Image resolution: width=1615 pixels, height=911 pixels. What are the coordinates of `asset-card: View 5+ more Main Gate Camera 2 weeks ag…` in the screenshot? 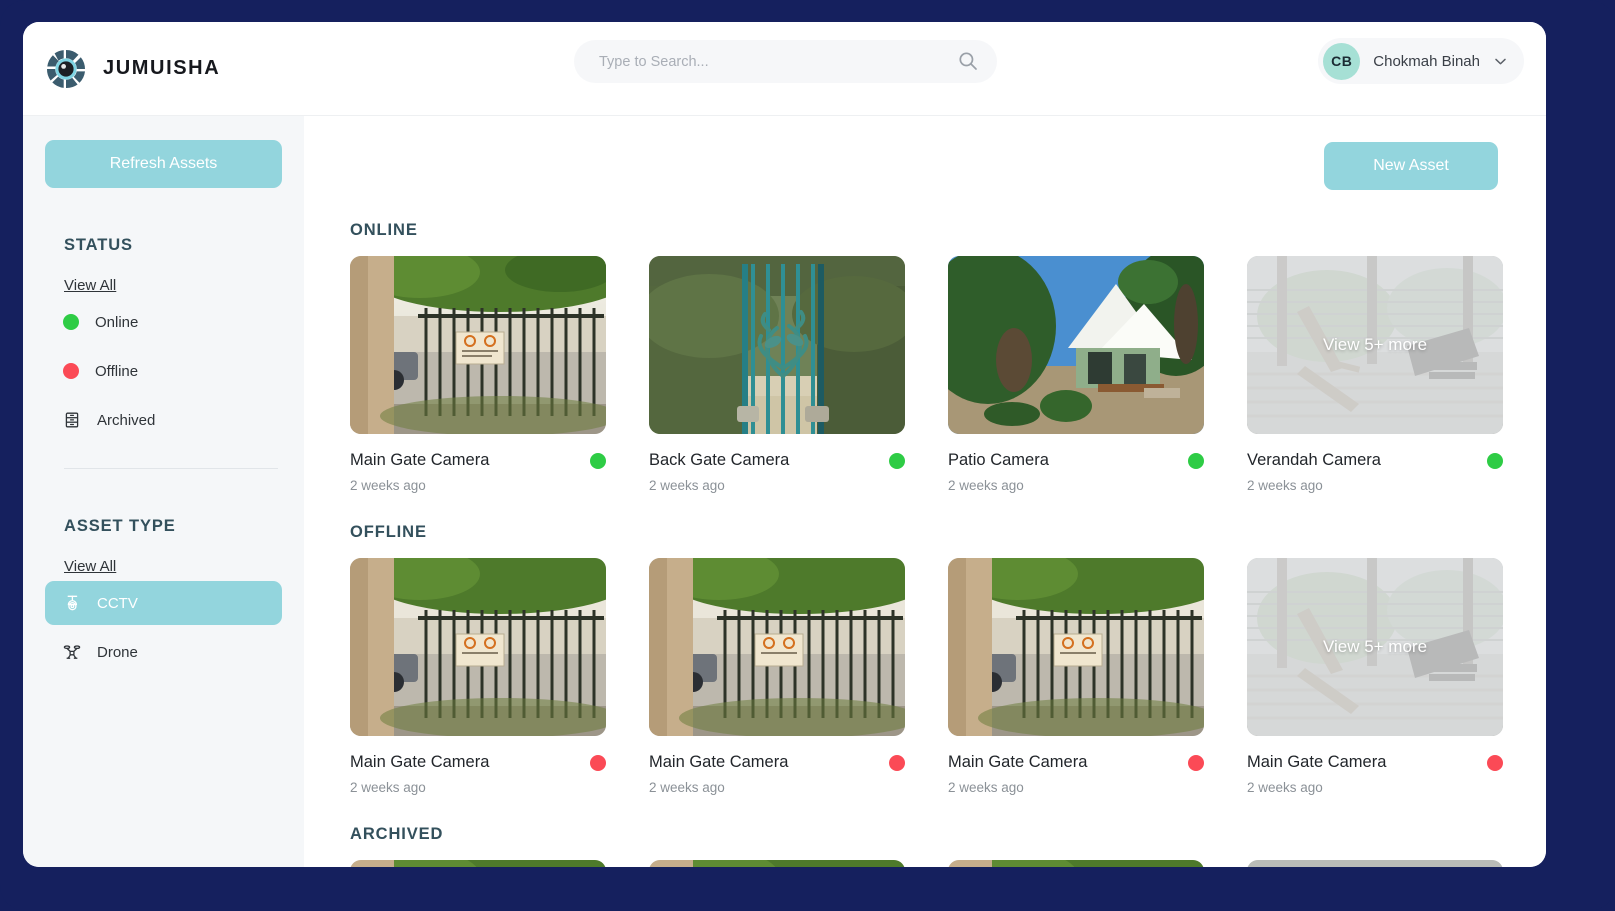 It's located at (1375, 676).